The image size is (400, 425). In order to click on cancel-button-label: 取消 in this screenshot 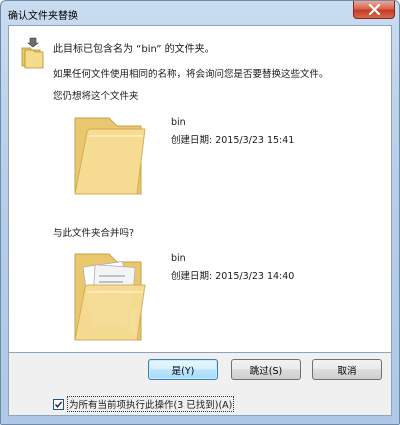, I will do `click(347, 371)`.